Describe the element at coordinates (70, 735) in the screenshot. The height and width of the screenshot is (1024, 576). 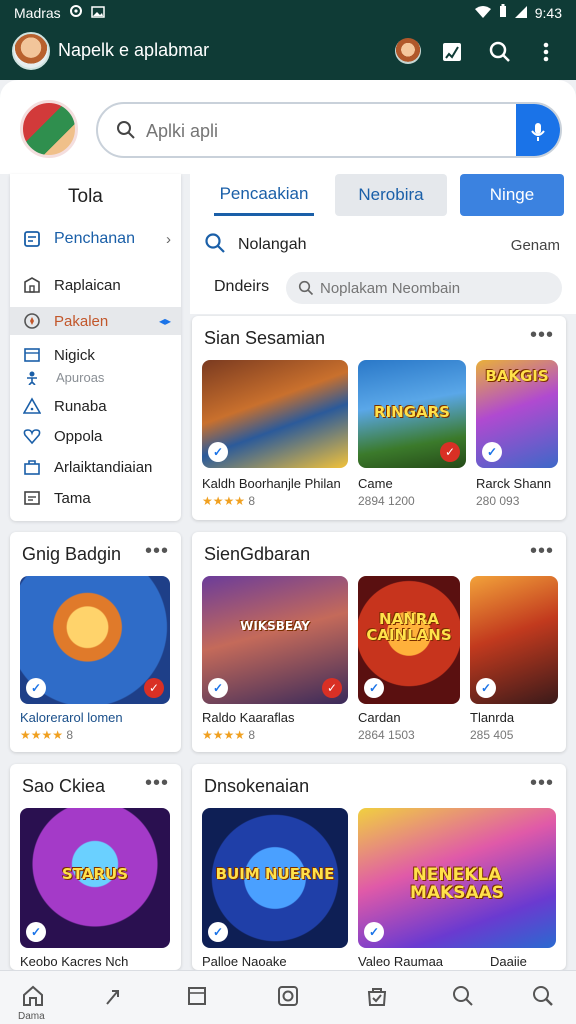
I see `rating-count: 8` at that location.